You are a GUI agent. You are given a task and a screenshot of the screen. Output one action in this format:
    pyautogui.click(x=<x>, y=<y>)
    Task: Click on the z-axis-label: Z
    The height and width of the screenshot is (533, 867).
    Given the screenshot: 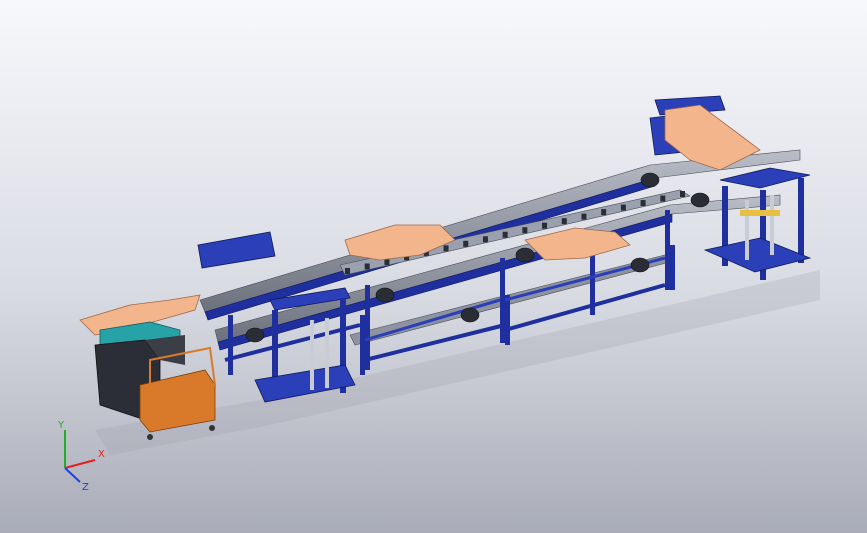 What is the action you would take?
    pyautogui.click(x=85, y=487)
    